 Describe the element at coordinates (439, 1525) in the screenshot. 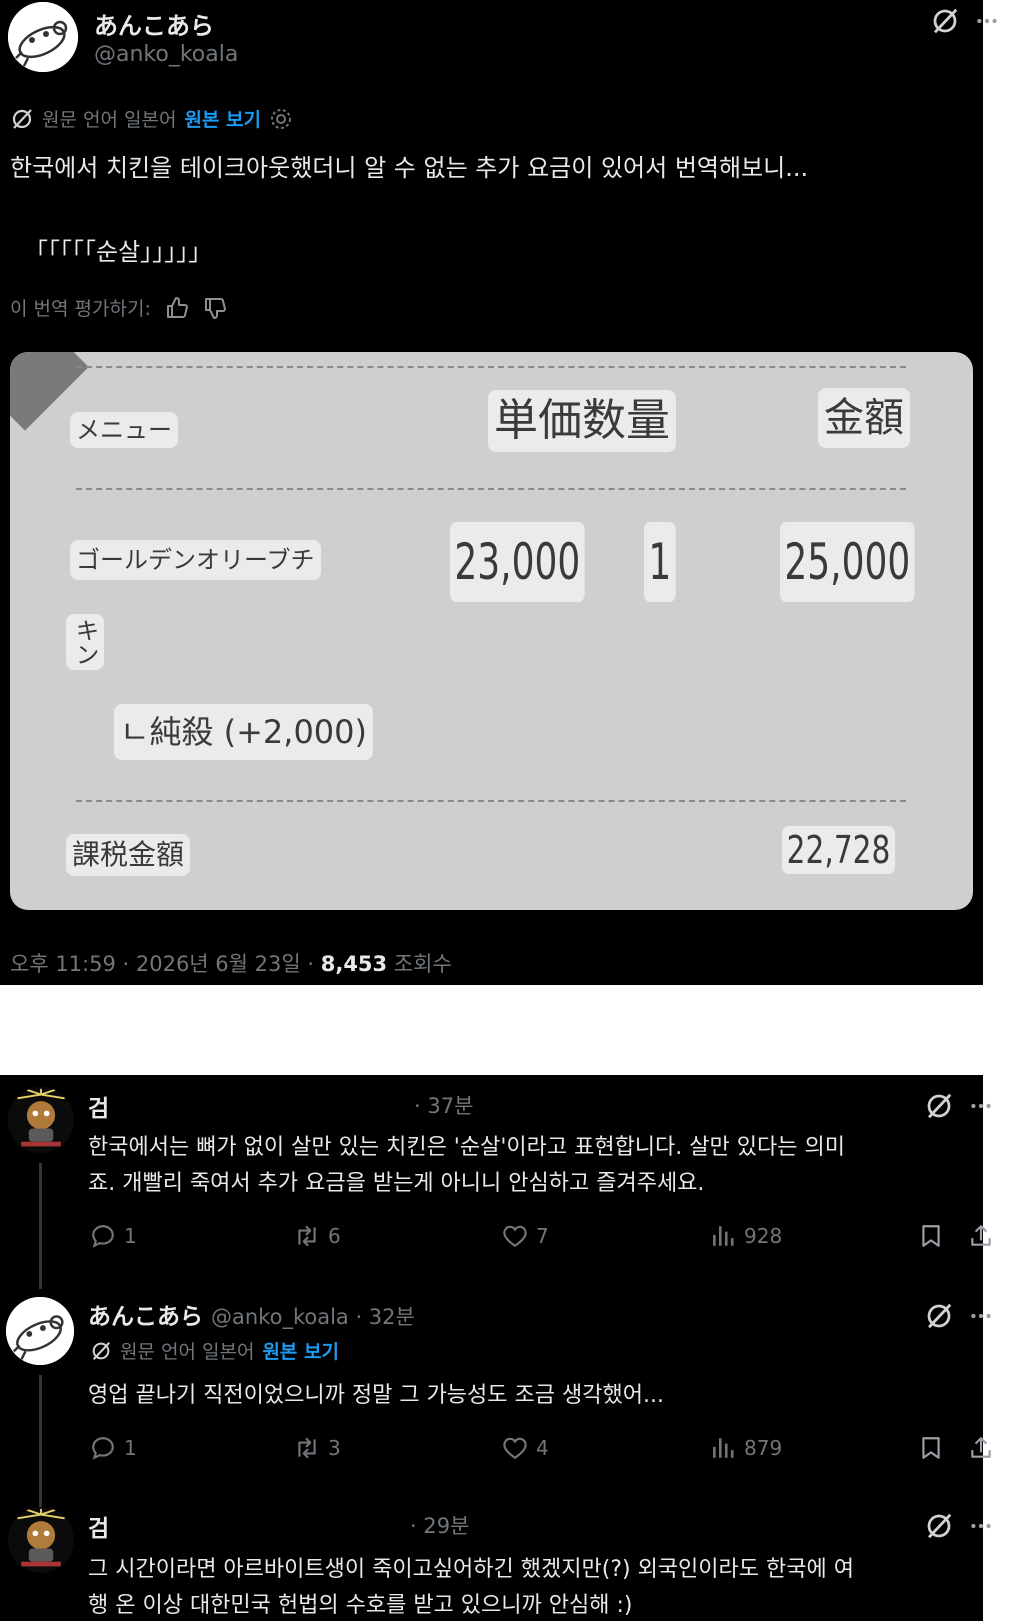

I see `reply-time: · 29분` at that location.